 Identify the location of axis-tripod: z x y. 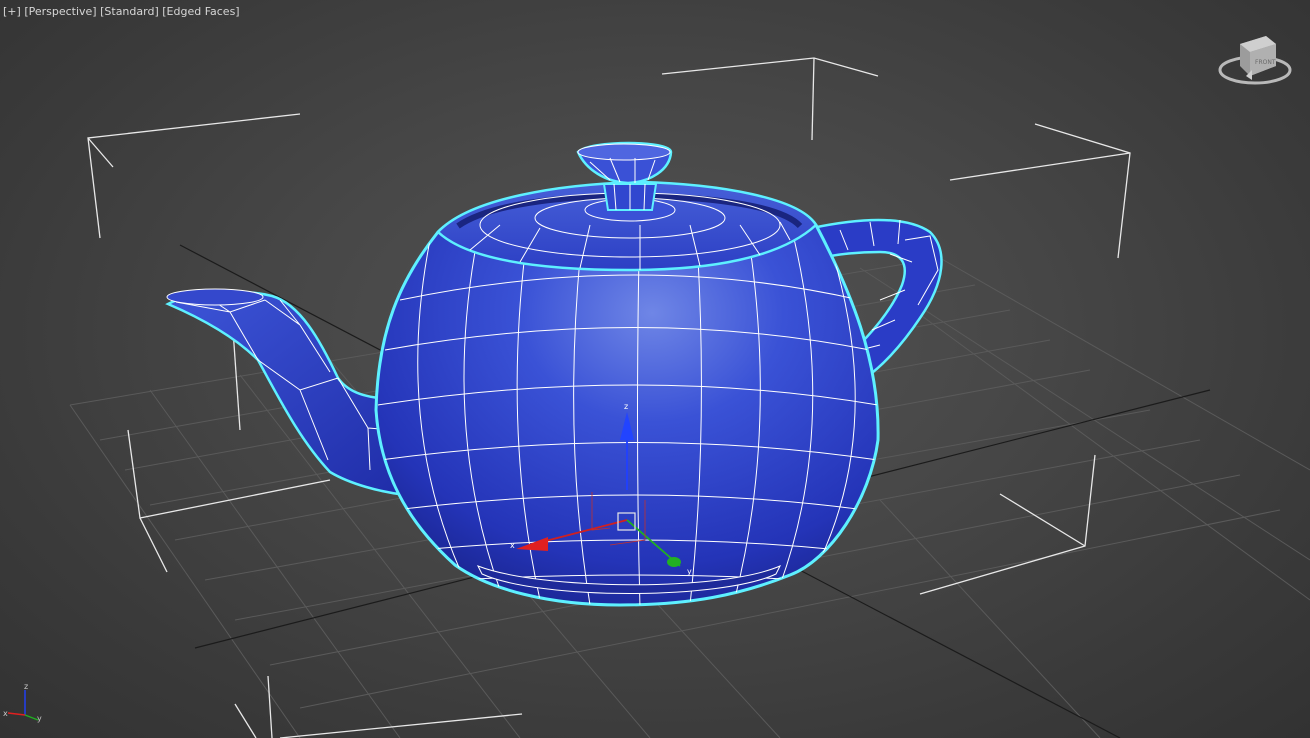
(22, 702).